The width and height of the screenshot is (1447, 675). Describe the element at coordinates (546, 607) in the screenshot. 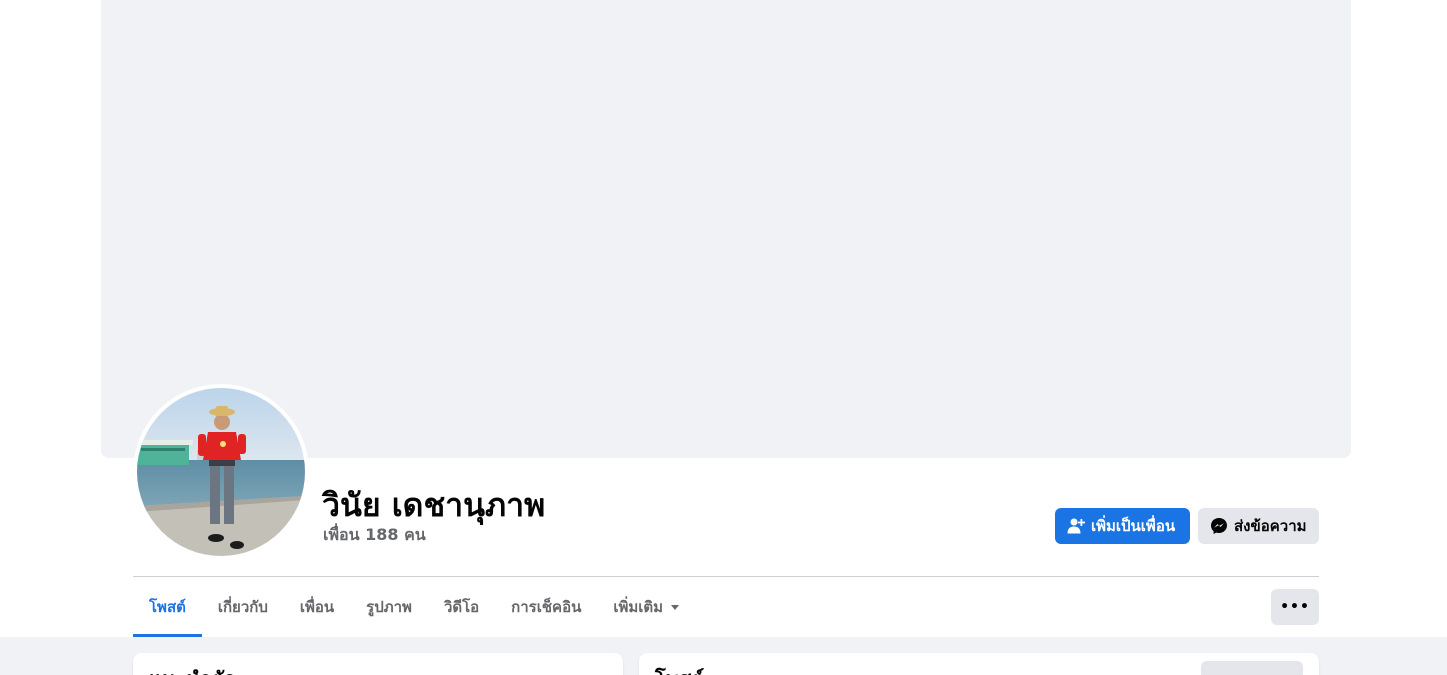

I see `tab-checkins: การเช็คอิน` at that location.